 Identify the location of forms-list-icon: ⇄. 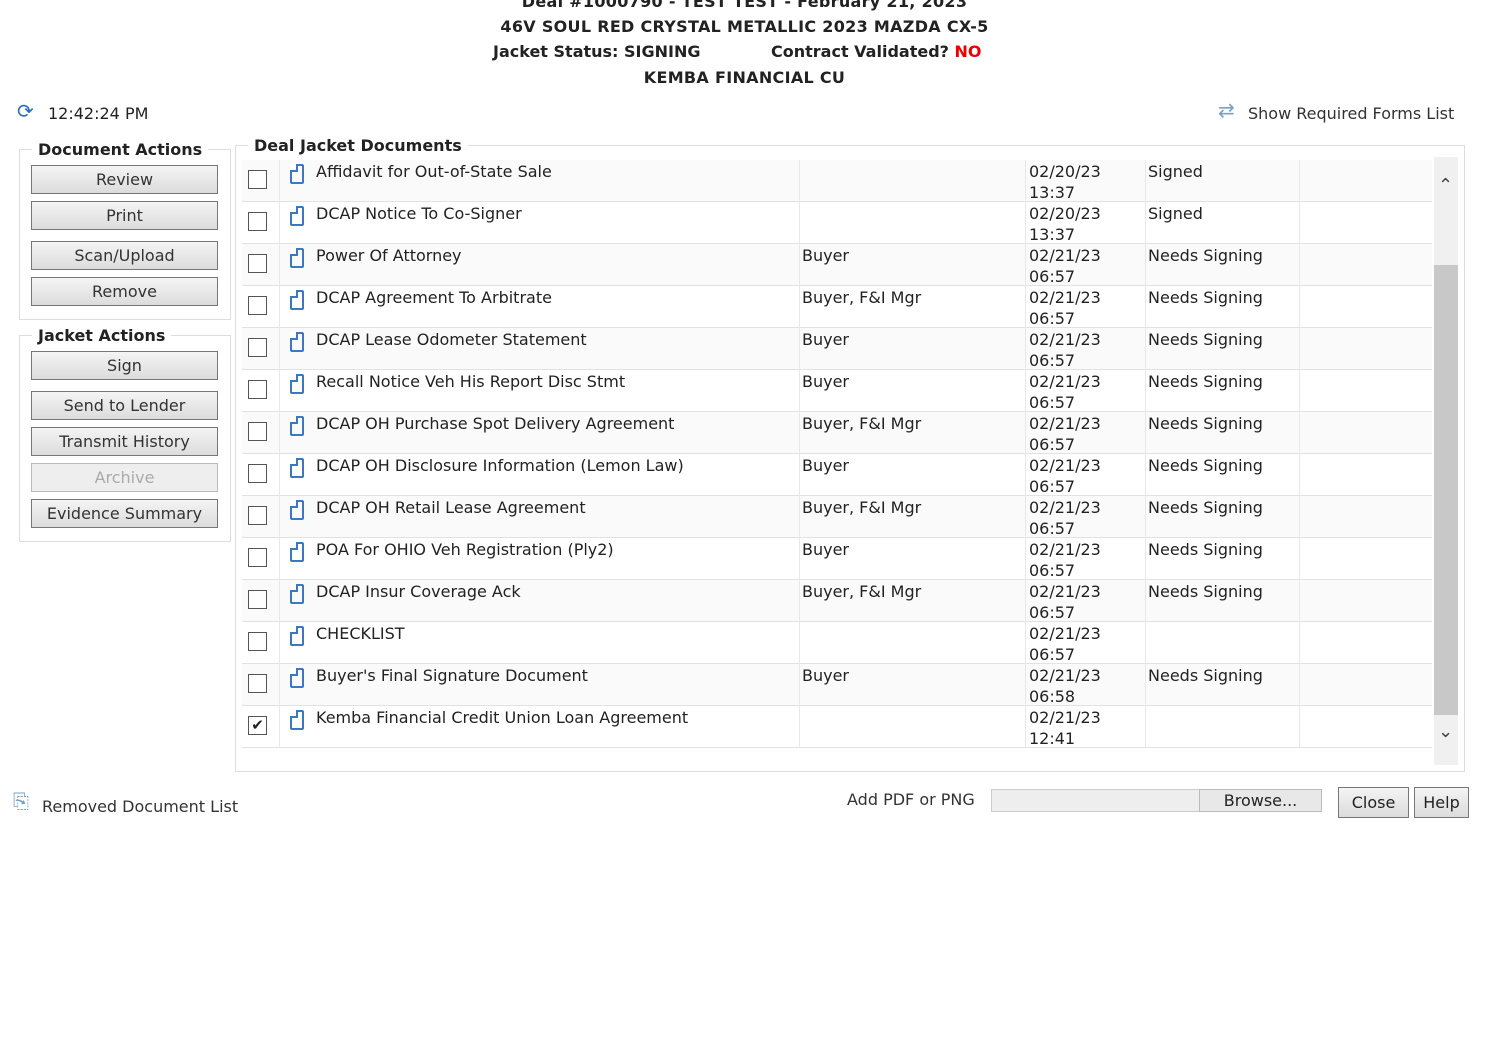
(1226, 110).